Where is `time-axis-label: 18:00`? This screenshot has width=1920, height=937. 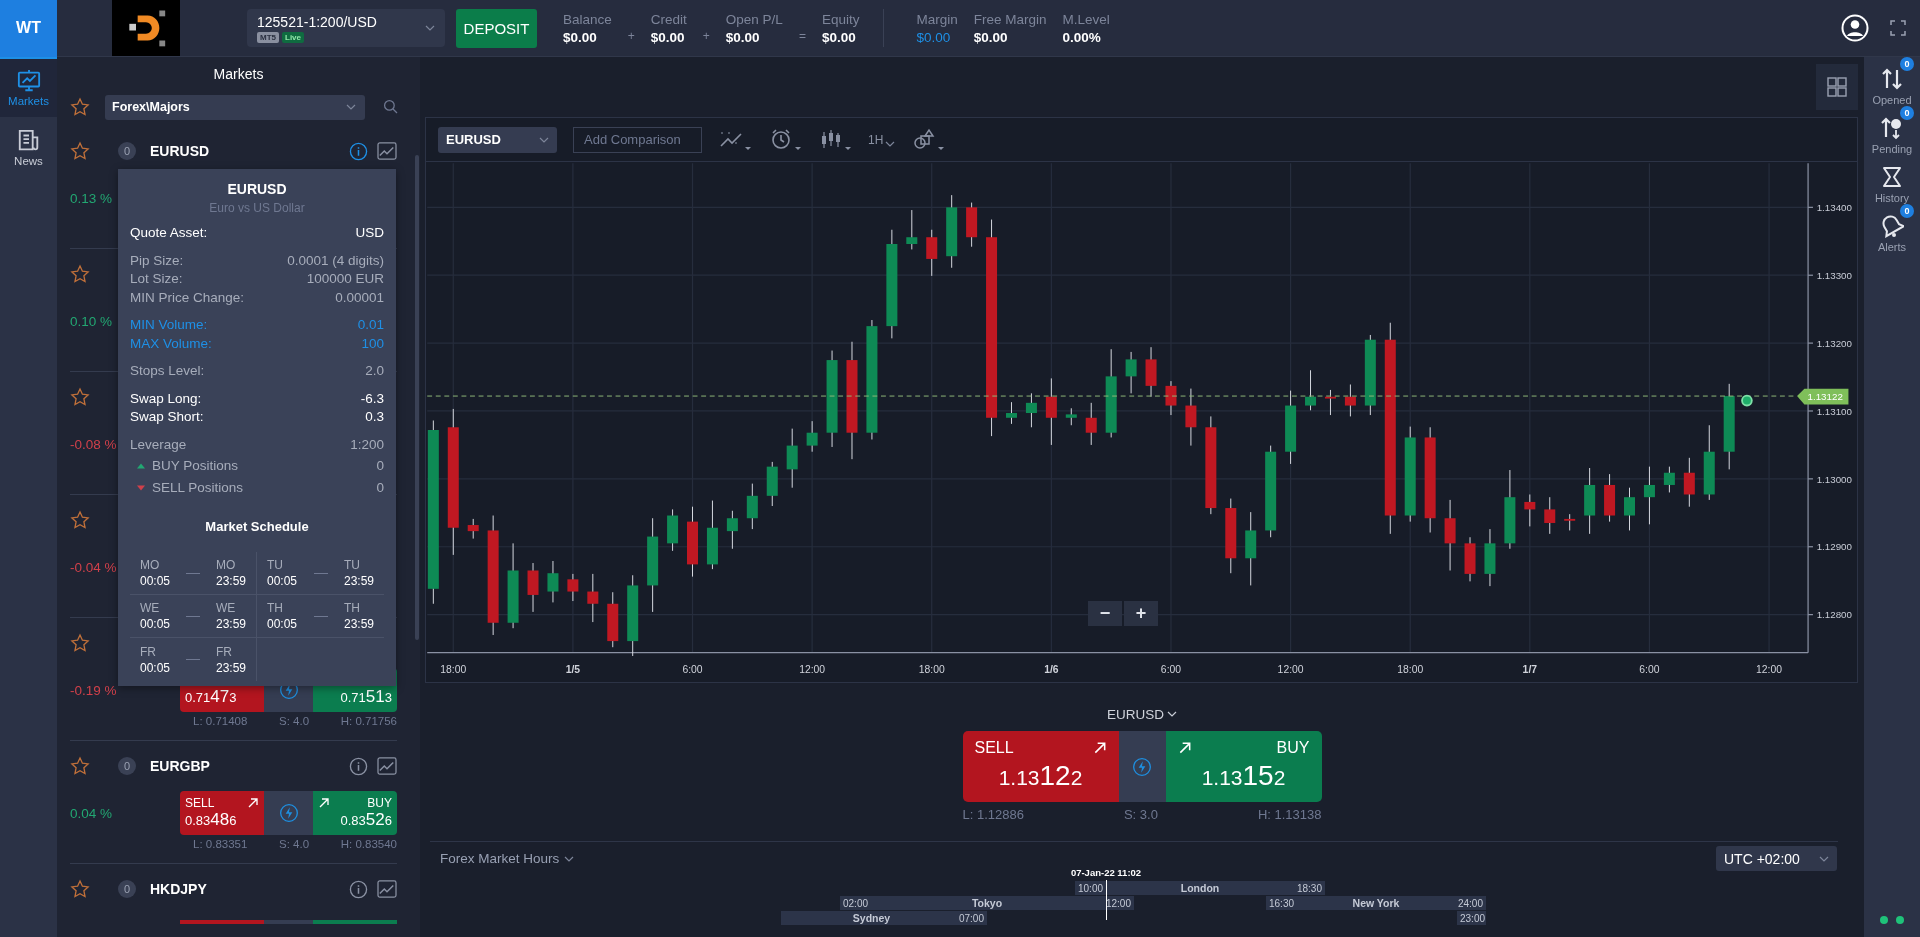 time-axis-label: 18:00 is located at coordinates (931, 670).